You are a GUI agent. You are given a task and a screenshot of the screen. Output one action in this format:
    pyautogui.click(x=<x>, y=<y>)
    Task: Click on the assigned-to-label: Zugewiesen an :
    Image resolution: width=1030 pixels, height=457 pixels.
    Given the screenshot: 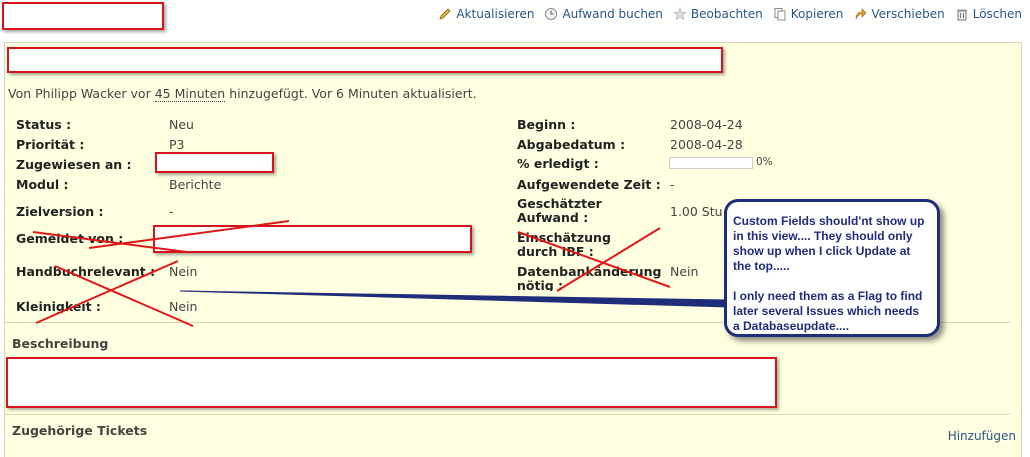 What is the action you would take?
    pyautogui.click(x=74, y=164)
    